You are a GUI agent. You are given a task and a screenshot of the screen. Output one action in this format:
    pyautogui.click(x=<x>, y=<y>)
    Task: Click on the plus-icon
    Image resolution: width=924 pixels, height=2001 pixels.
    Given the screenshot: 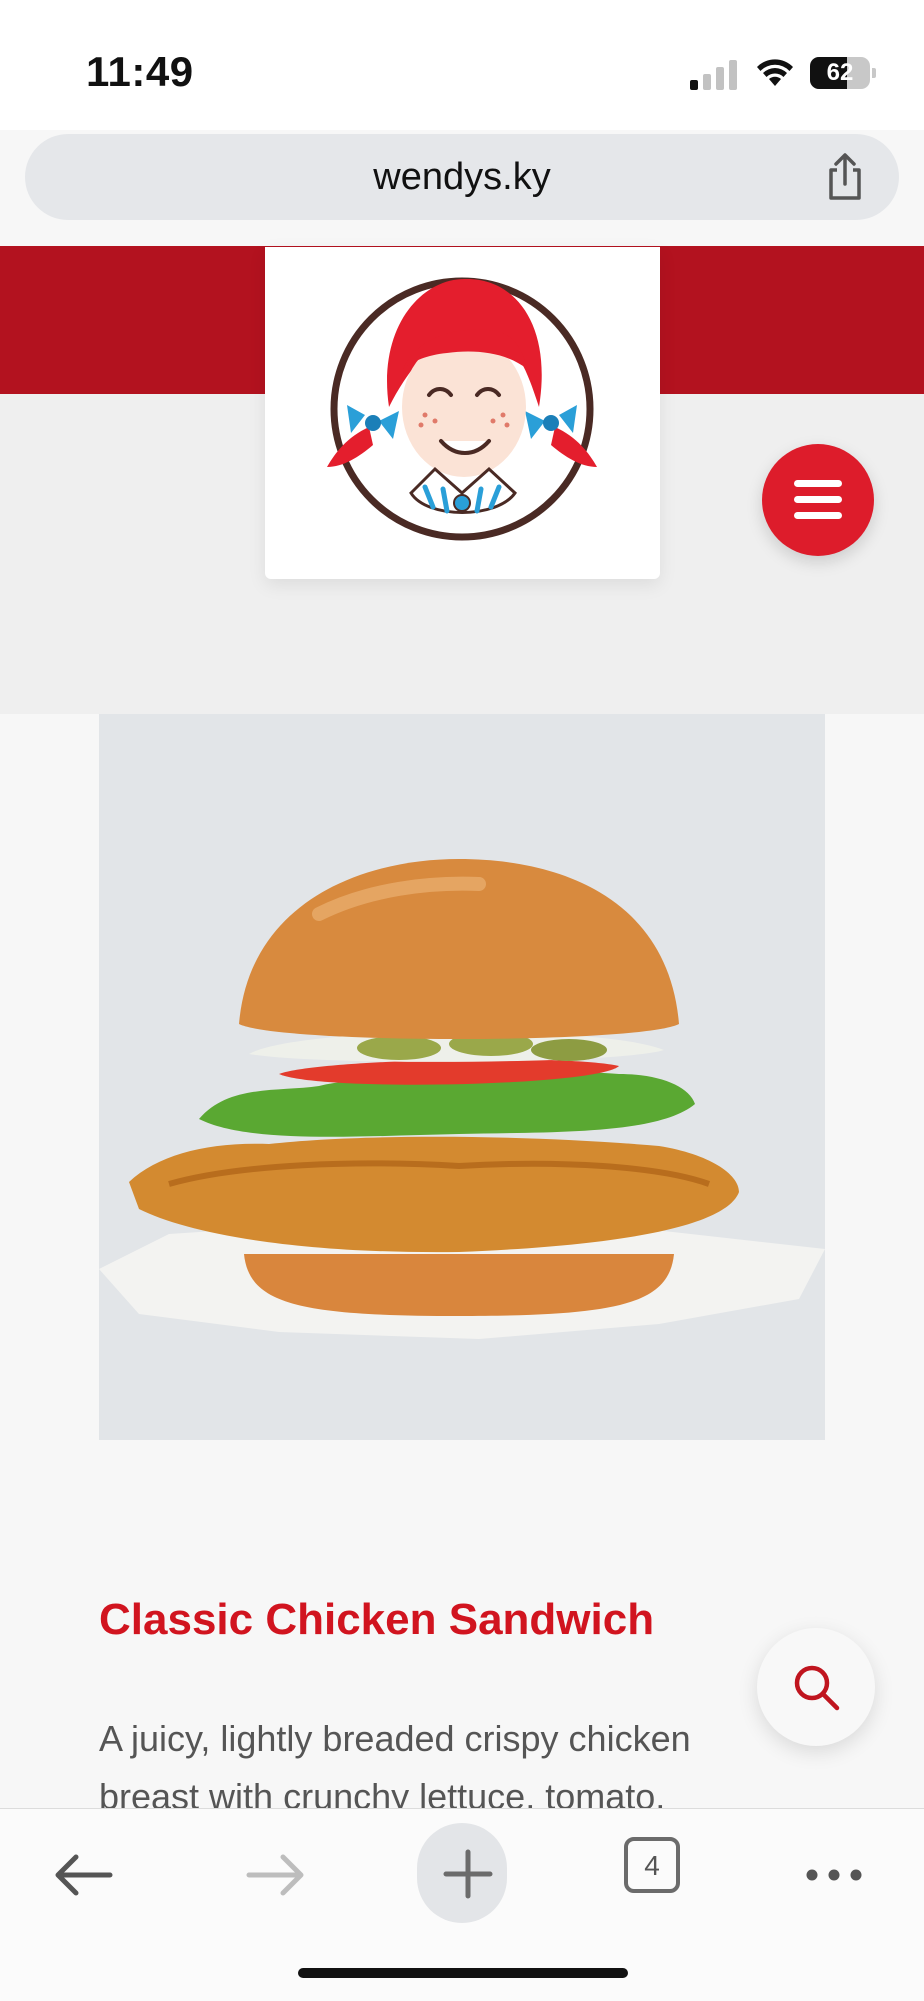 What is the action you would take?
    pyautogui.click(x=468, y=1874)
    